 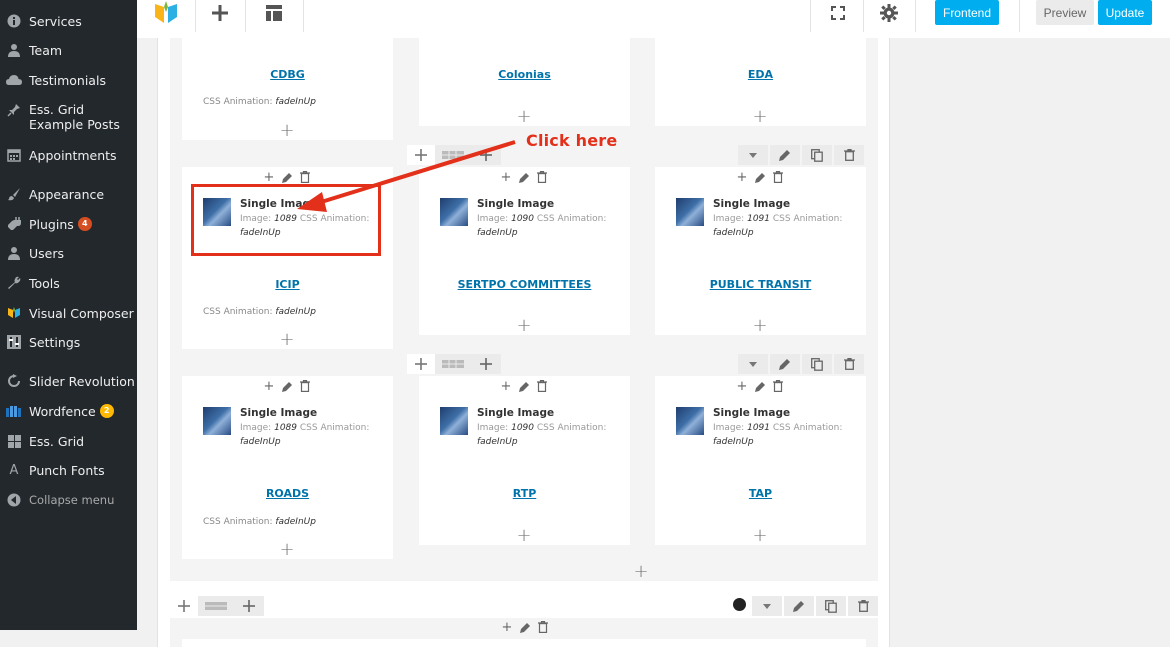 I want to click on sidebar-item-testimonials: Testimonials, so click(x=68, y=80).